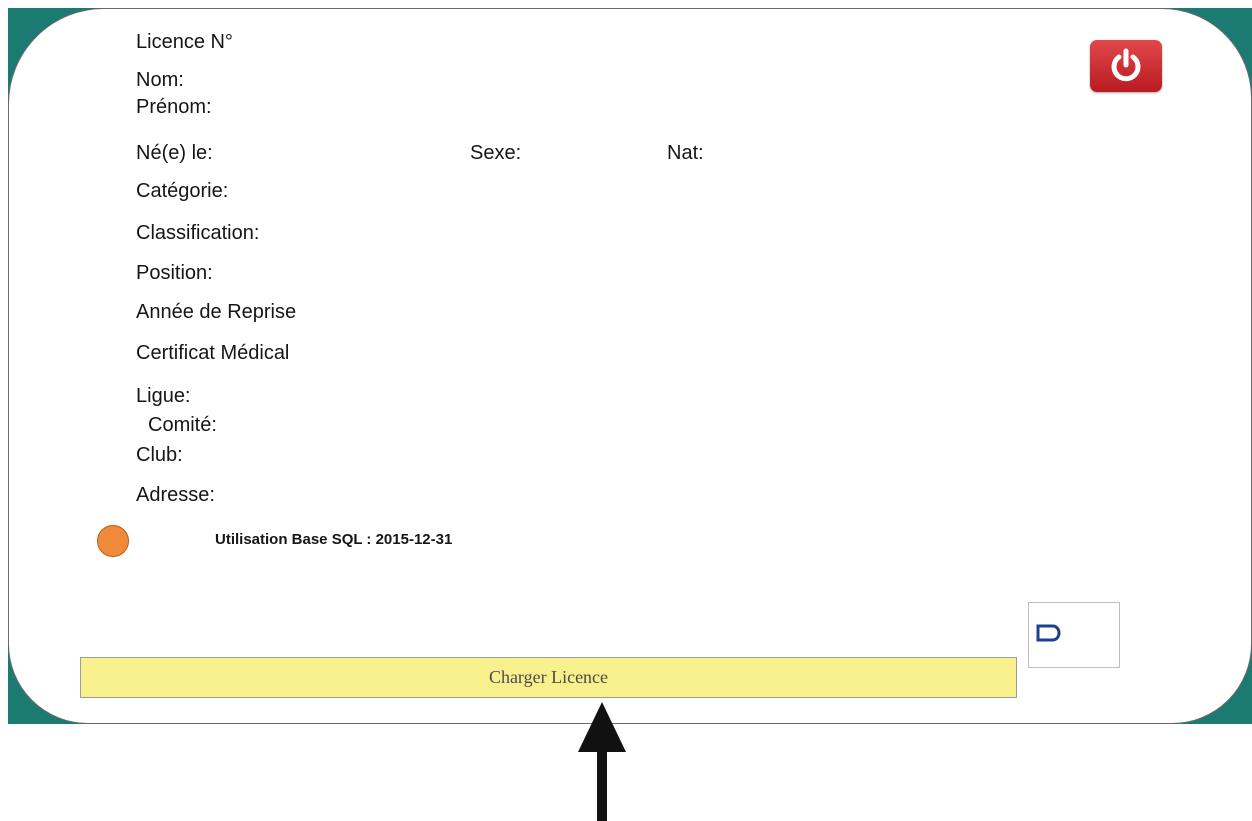 The width and height of the screenshot is (1252, 821). I want to click on power-icon, so click(1126, 65).